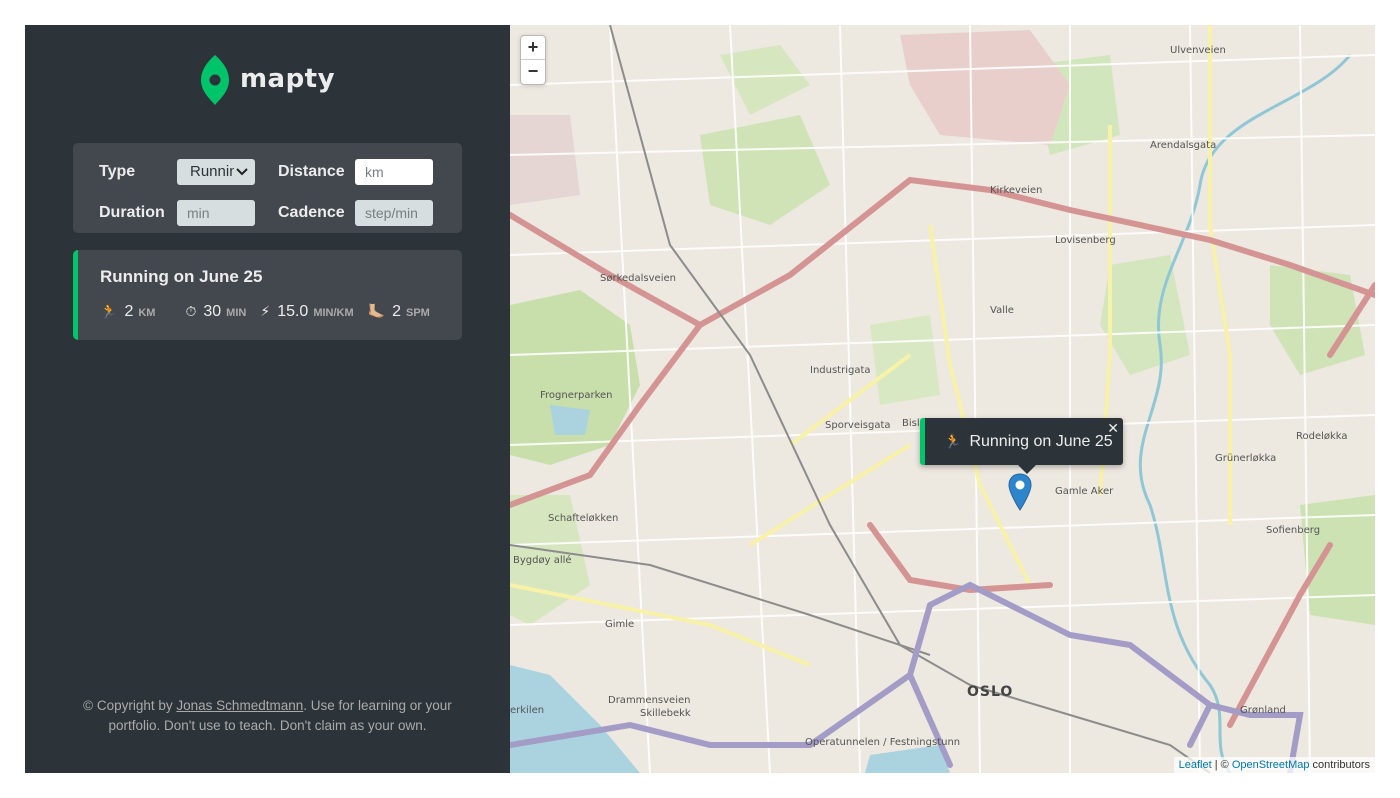 This screenshot has width=1400, height=798. What do you see at coordinates (376, 311) in the screenshot?
I see `foot-icon: 🦶🏼` at bounding box center [376, 311].